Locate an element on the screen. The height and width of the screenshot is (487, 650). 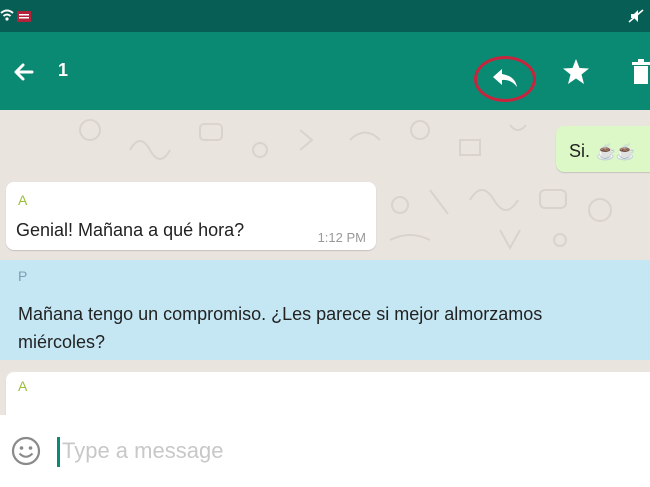
message-input is located at coordinates (342, 451).